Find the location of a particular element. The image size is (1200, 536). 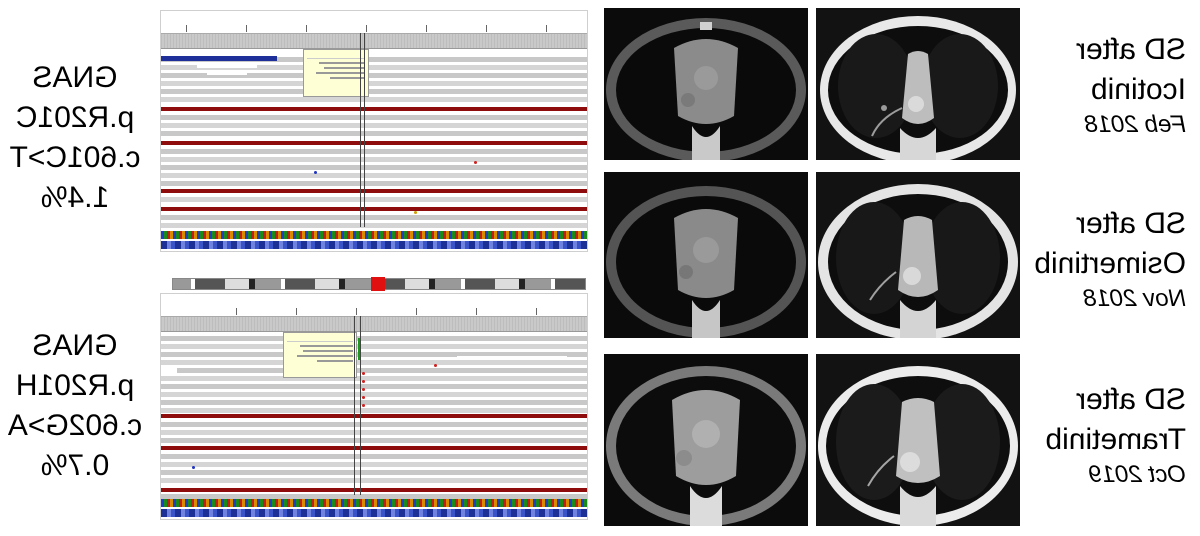

protein-change: p.R201H is located at coordinates (75, 385).